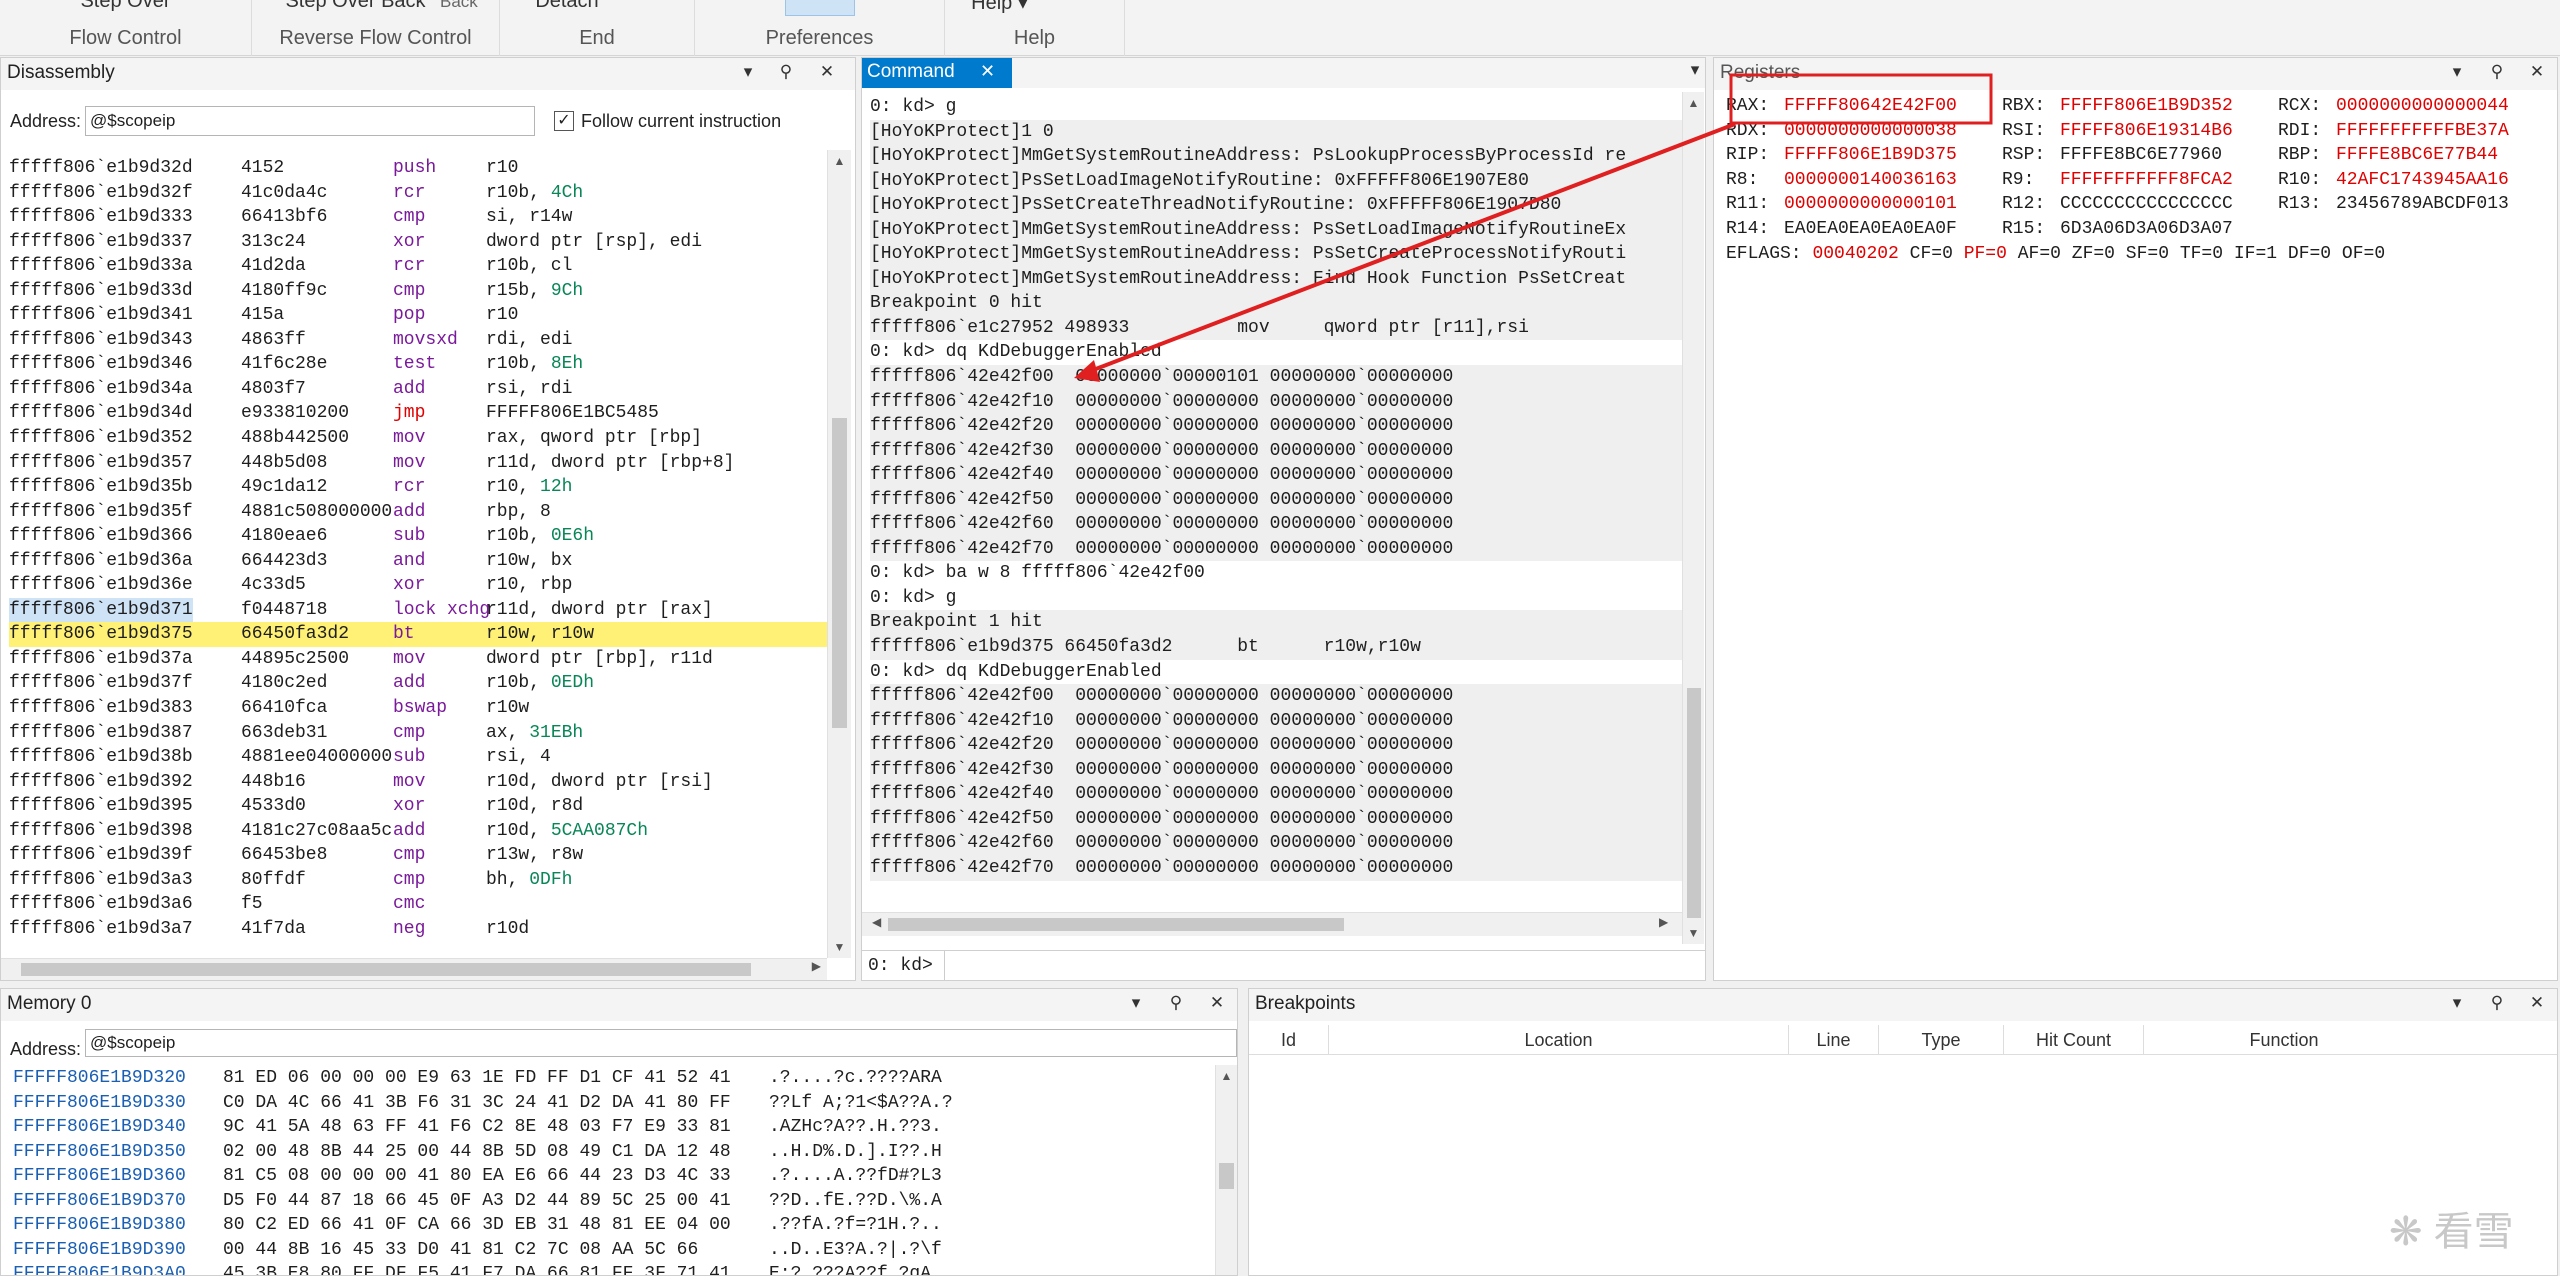 Image resolution: width=2560 pixels, height=1276 pixels. I want to click on disasm-row: fffff806`e1b9d375 66450fa3d2 bt r10w, r10w, so click(418, 634).